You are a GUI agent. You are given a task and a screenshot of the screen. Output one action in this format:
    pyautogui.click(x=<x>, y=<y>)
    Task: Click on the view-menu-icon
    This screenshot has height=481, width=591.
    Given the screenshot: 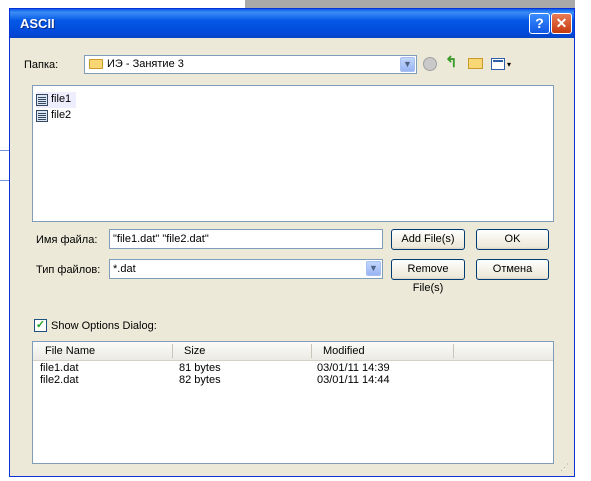 What is the action you would take?
    pyautogui.click(x=498, y=64)
    